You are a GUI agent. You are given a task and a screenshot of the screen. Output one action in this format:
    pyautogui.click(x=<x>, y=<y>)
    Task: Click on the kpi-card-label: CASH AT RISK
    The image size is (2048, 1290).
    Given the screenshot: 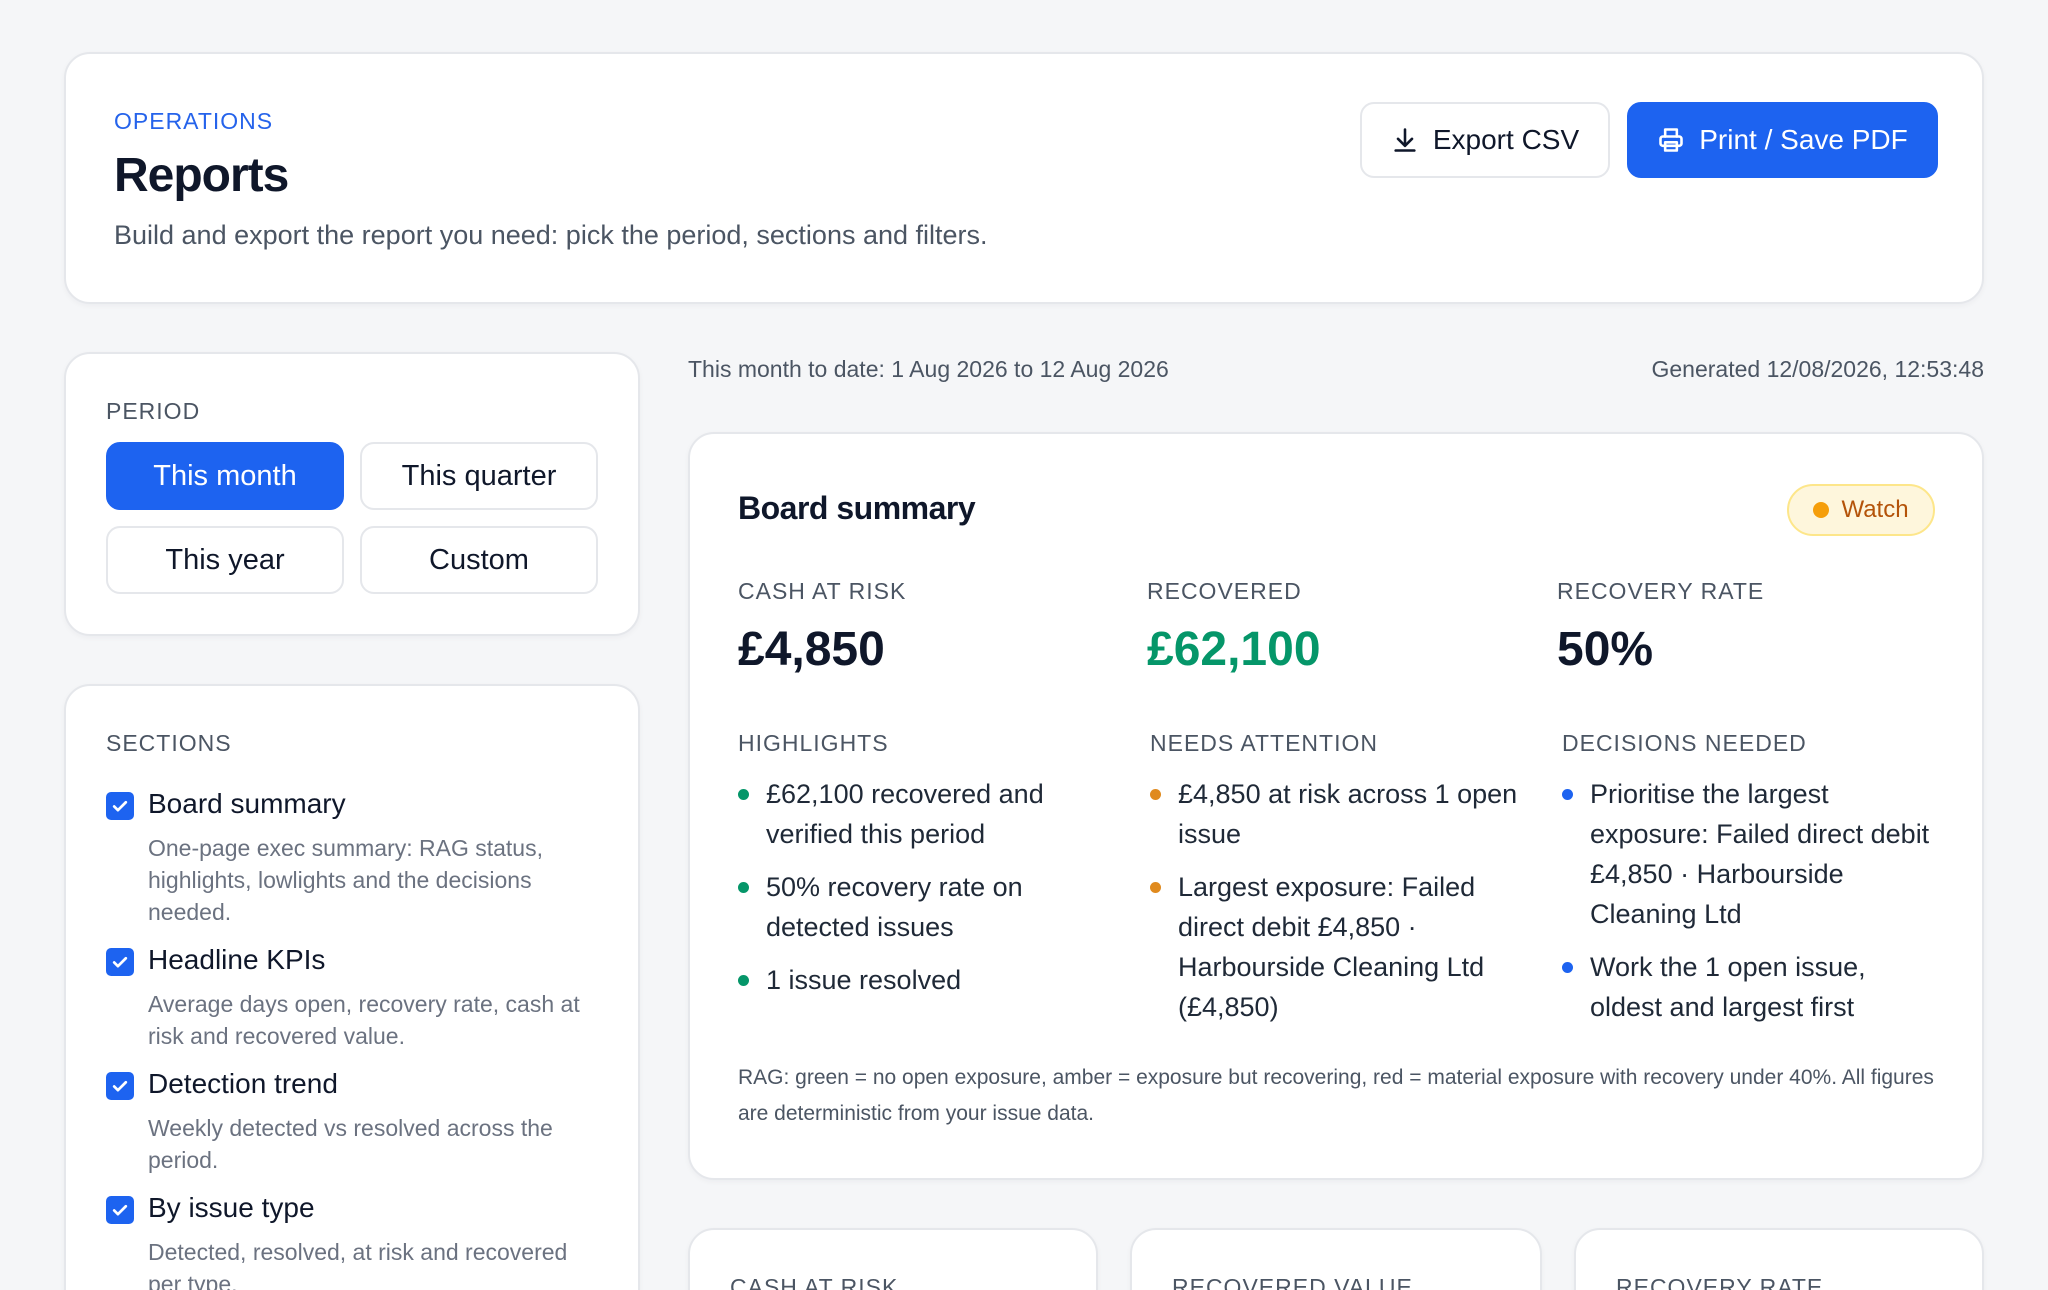 What is the action you would take?
    pyautogui.click(x=814, y=1282)
    